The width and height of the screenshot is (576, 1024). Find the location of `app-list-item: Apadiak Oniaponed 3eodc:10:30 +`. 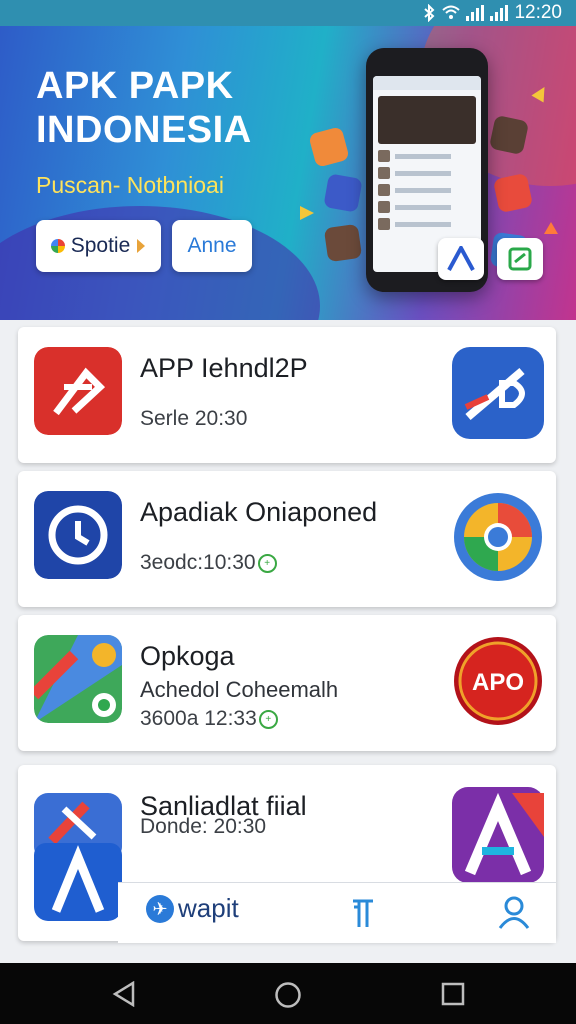

app-list-item: Apadiak Oniaponed 3eodc:10:30 + is located at coordinates (287, 539).